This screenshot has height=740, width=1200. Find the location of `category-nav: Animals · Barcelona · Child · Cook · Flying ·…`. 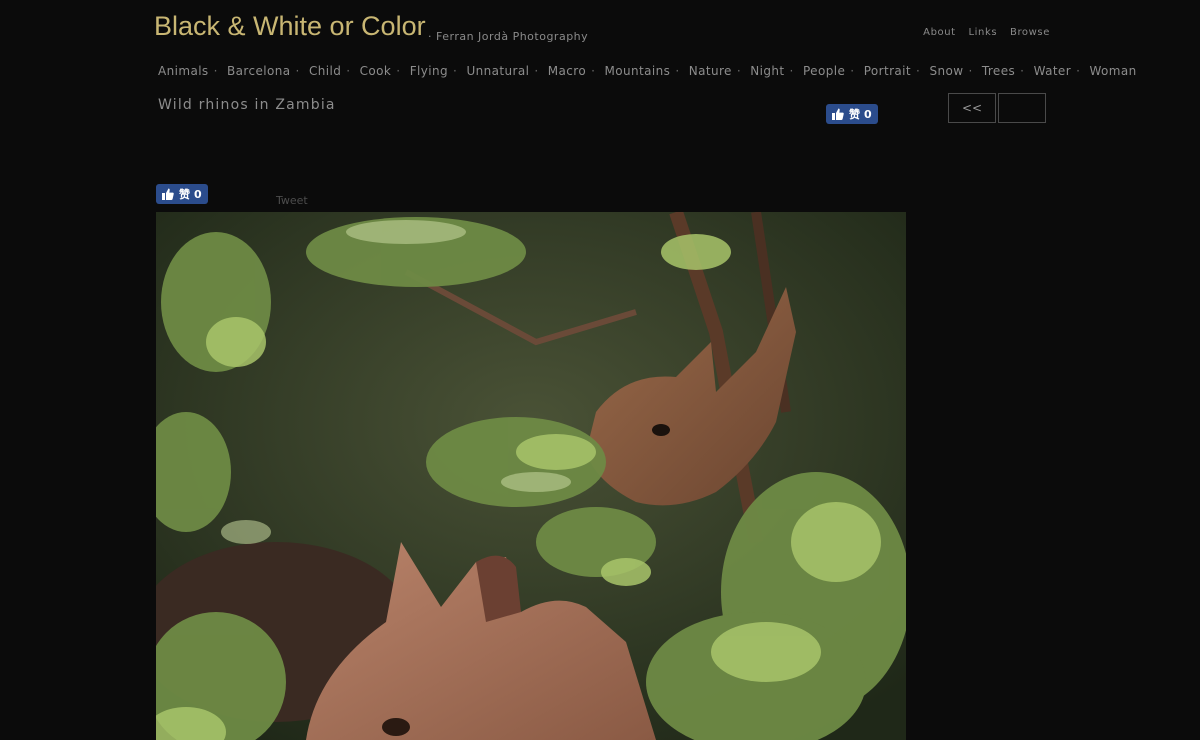

category-nav: Animals · Barcelona · Child · Cook · Flying ·… is located at coordinates (647, 71).